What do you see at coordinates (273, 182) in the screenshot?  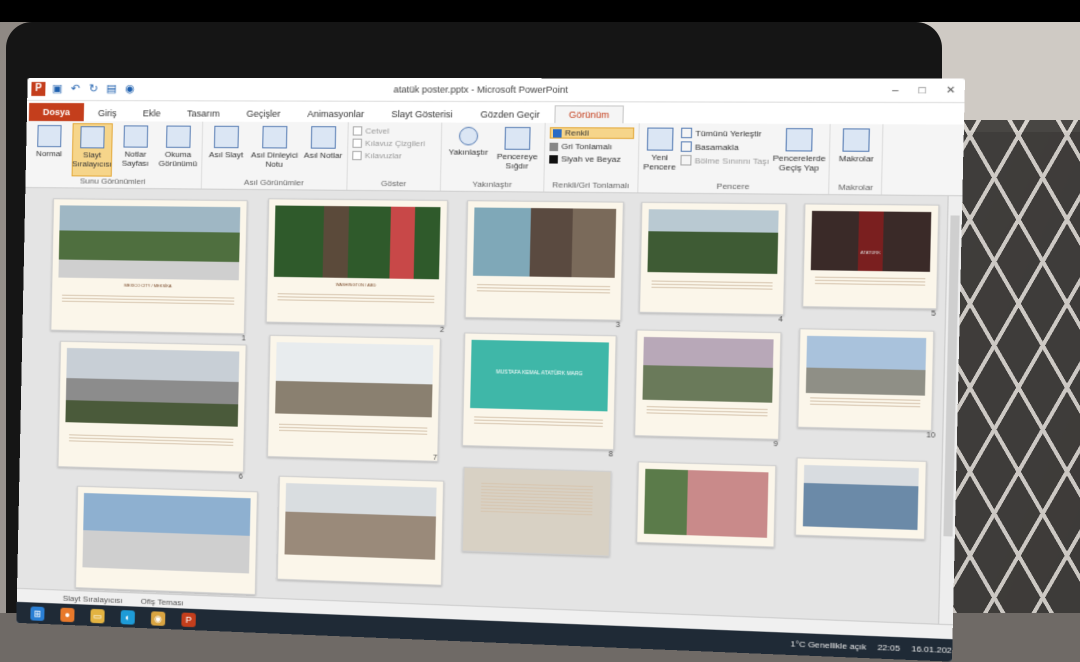 I see `group-label: Asıl Görünümler` at bounding box center [273, 182].